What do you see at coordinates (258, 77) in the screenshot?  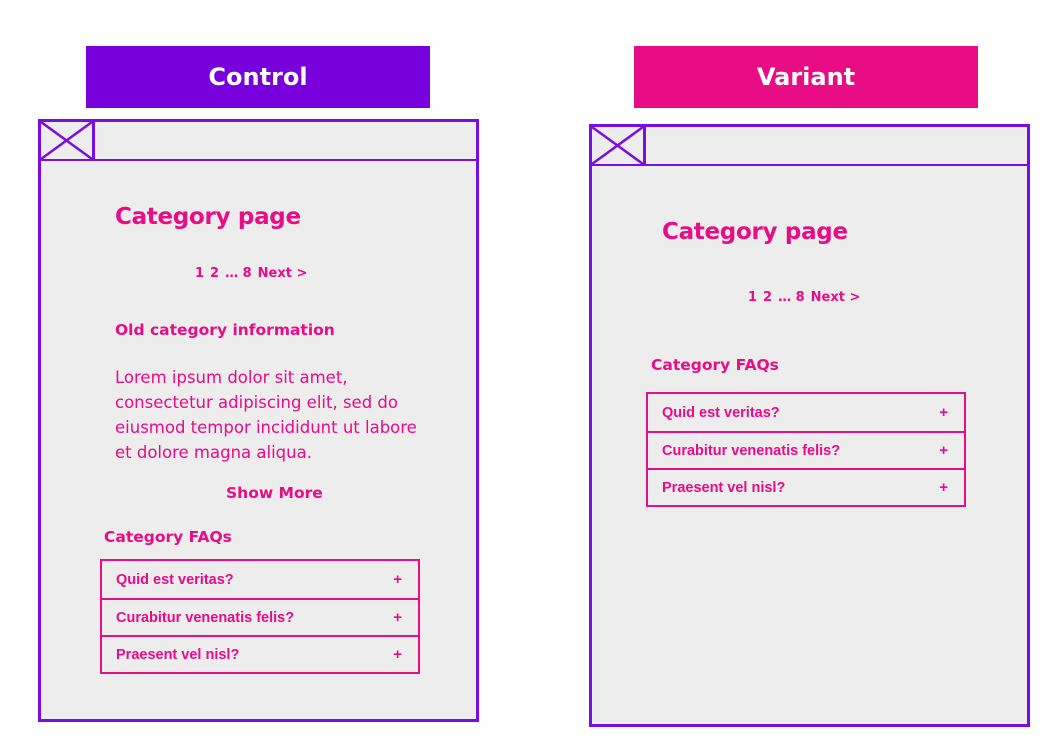 I see `control-label-banner: Control` at bounding box center [258, 77].